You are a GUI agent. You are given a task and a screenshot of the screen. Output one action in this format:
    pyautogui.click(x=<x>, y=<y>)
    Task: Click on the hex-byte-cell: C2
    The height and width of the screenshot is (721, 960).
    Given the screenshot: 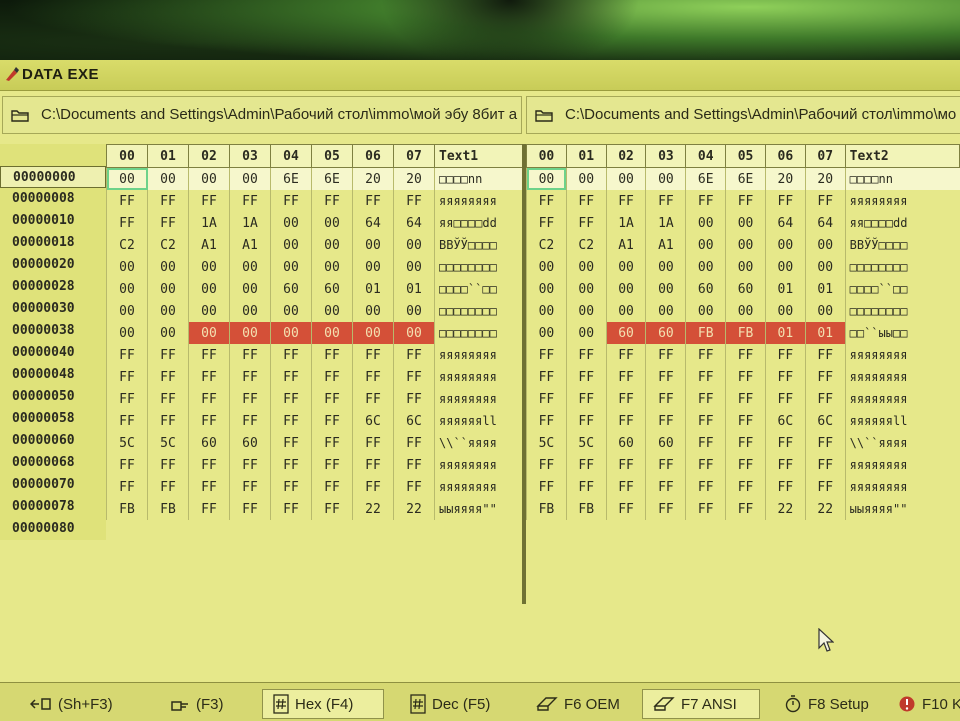 What is the action you would take?
    pyautogui.click(x=168, y=245)
    